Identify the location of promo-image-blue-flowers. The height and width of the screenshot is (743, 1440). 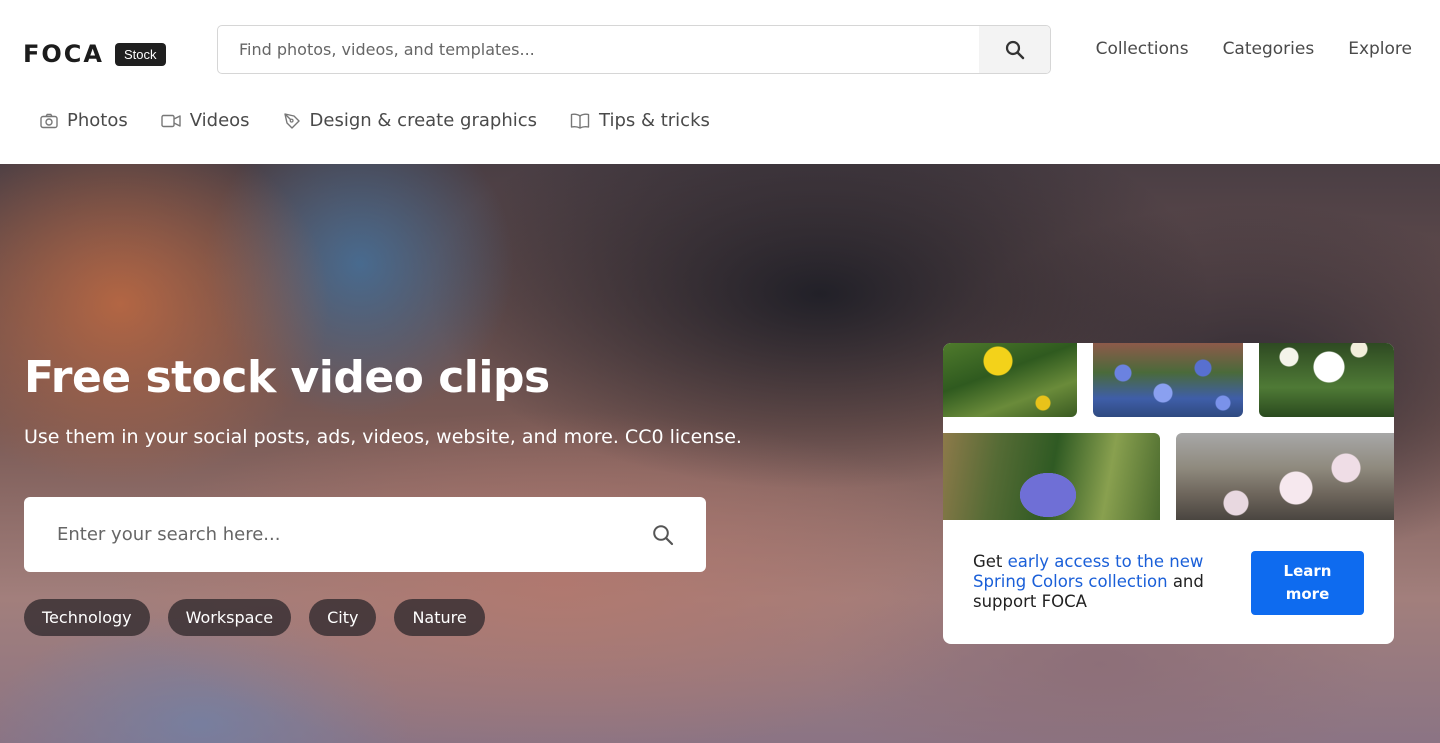
(1168, 380).